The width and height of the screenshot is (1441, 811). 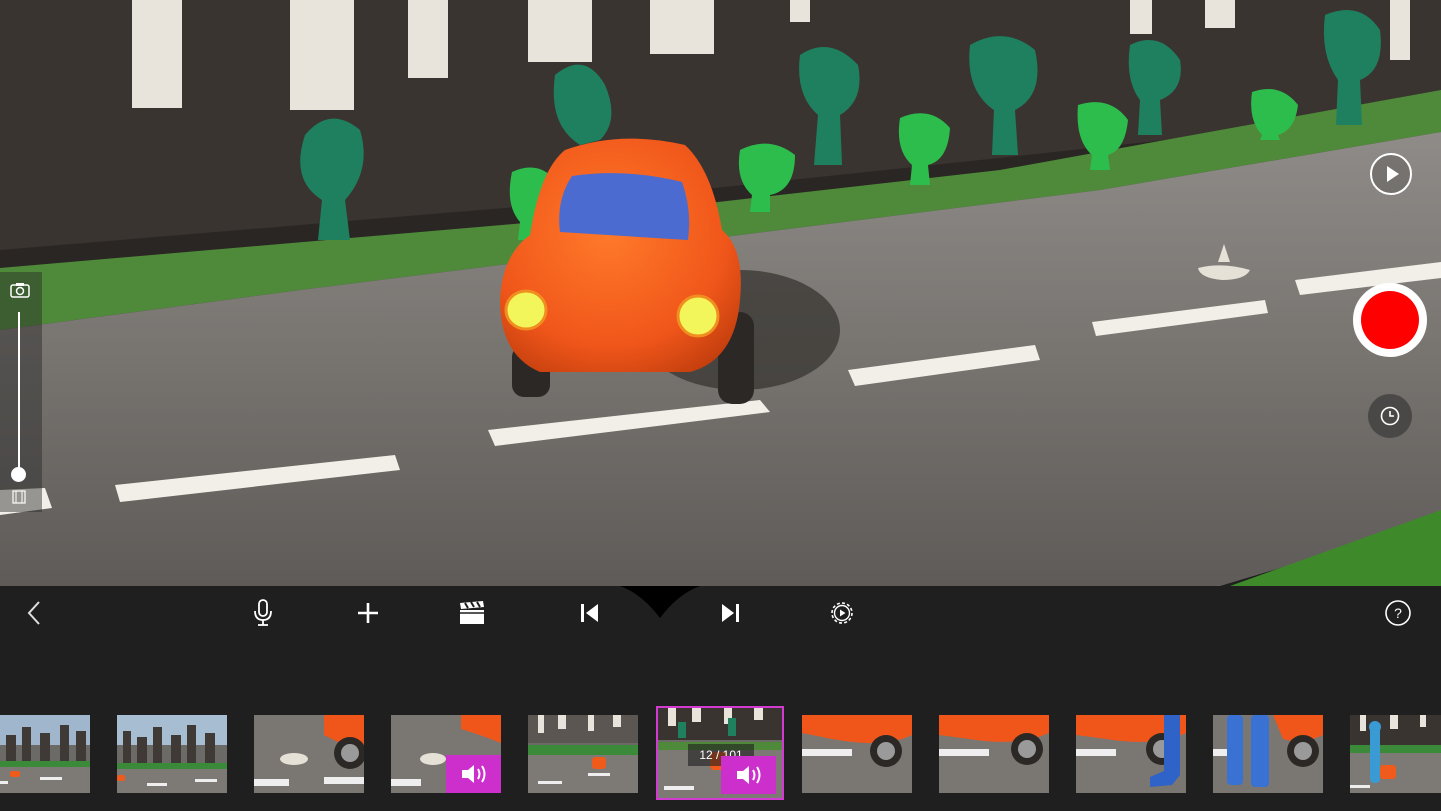 I want to click on jump-to-start-button, so click(x=590, y=613).